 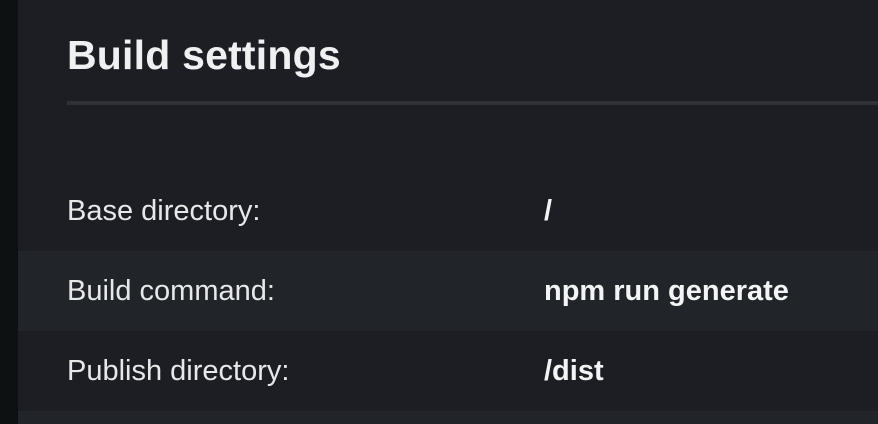 What do you see at coordinates (204, 55) in the screenshot?
I see `section-title: Build settings` at bounding box center [204, 55].